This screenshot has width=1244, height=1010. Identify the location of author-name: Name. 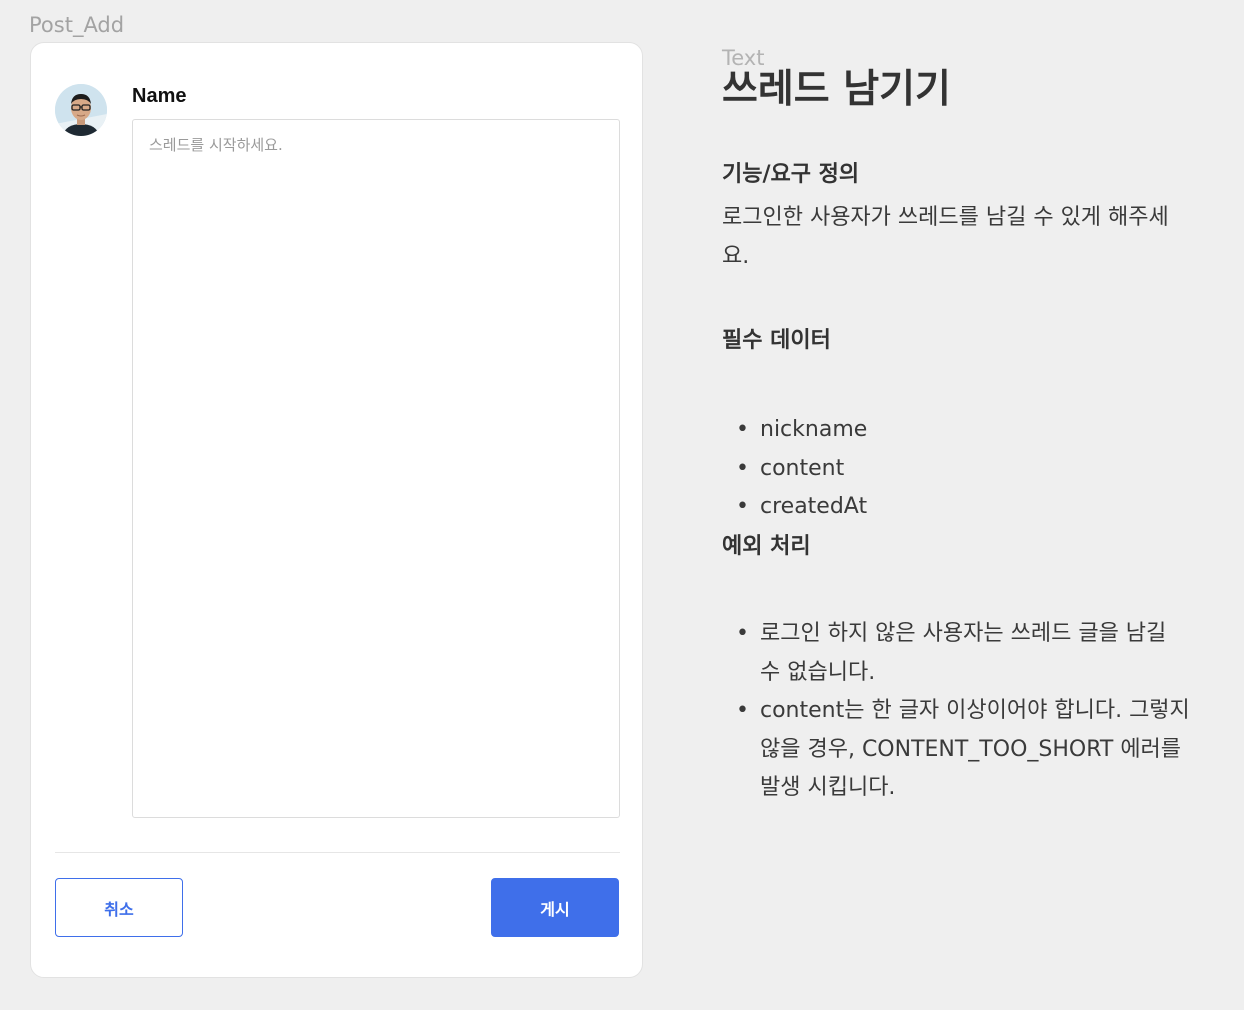
(159, 96).